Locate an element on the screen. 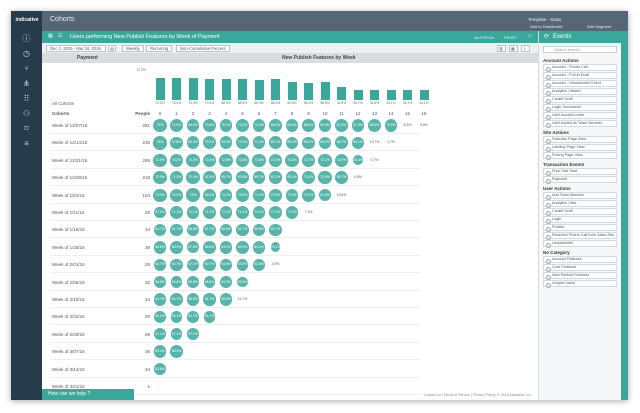  event-item: User Added as Team Member is located at coordinates (580, 124).